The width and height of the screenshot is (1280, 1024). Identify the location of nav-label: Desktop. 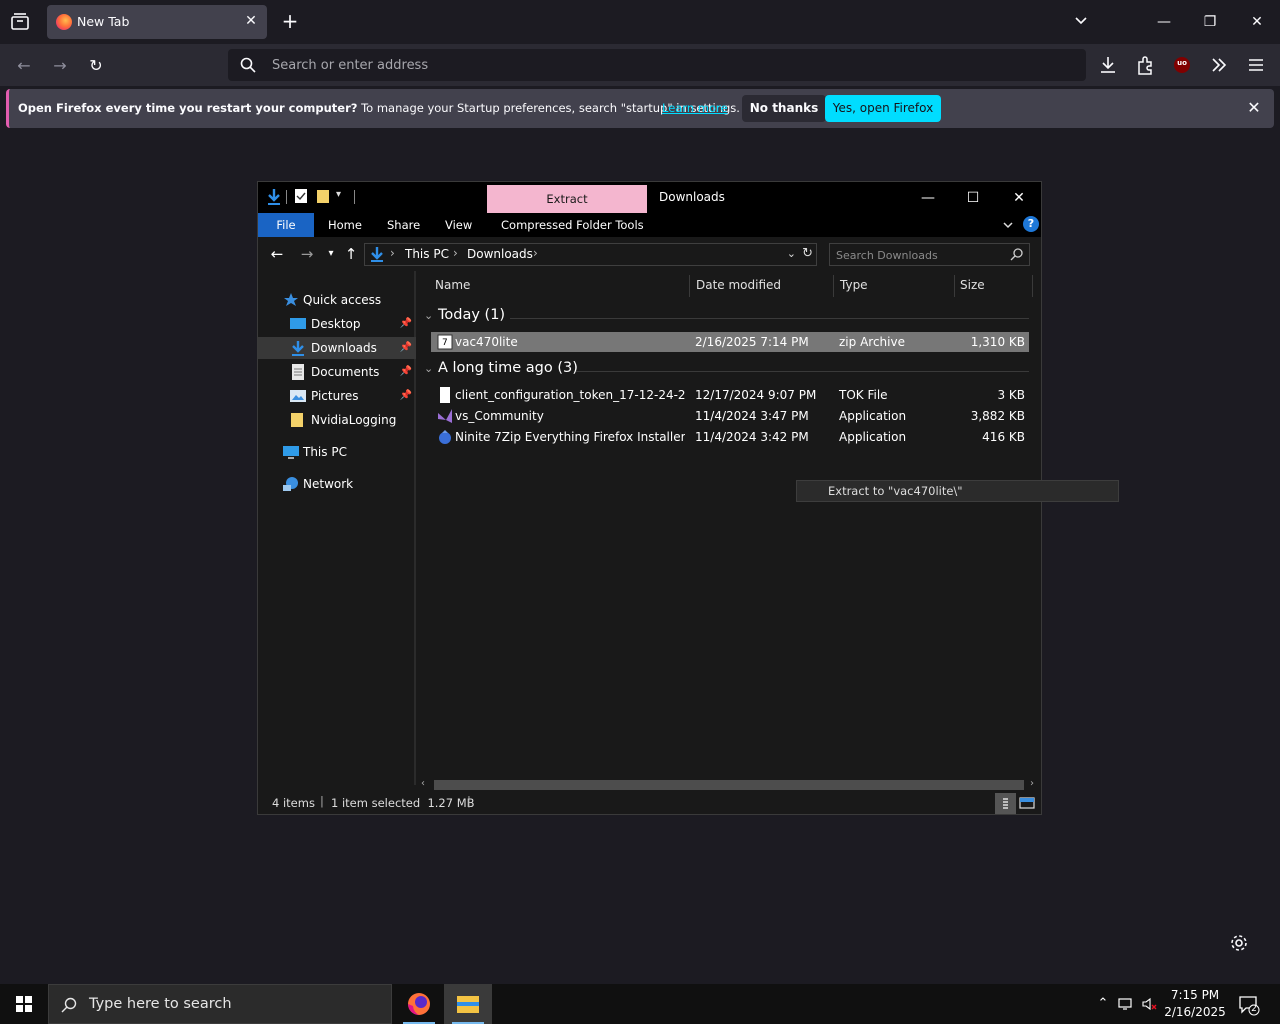
(336, 324).